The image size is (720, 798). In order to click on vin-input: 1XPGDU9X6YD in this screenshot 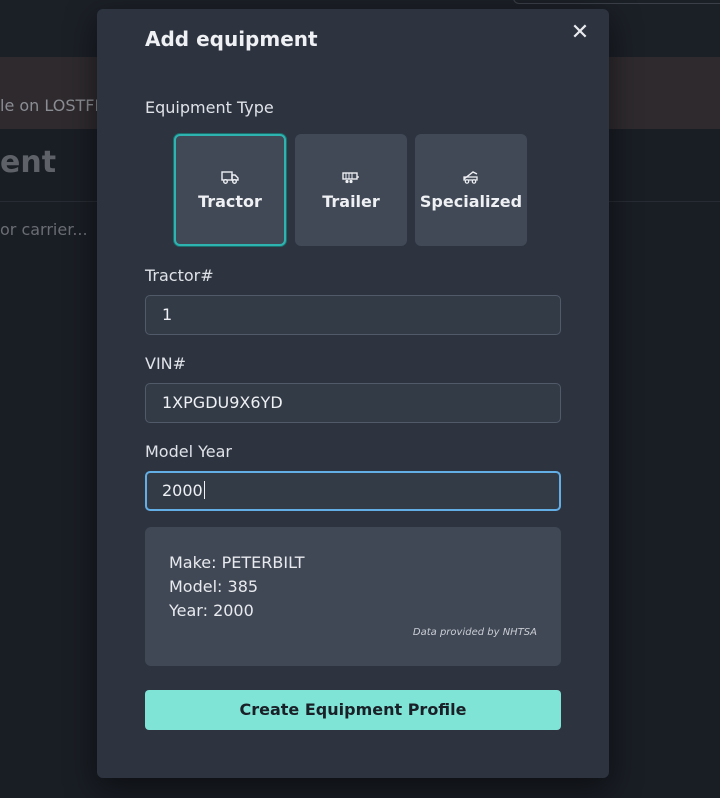, I will do `click(353, 403)`.